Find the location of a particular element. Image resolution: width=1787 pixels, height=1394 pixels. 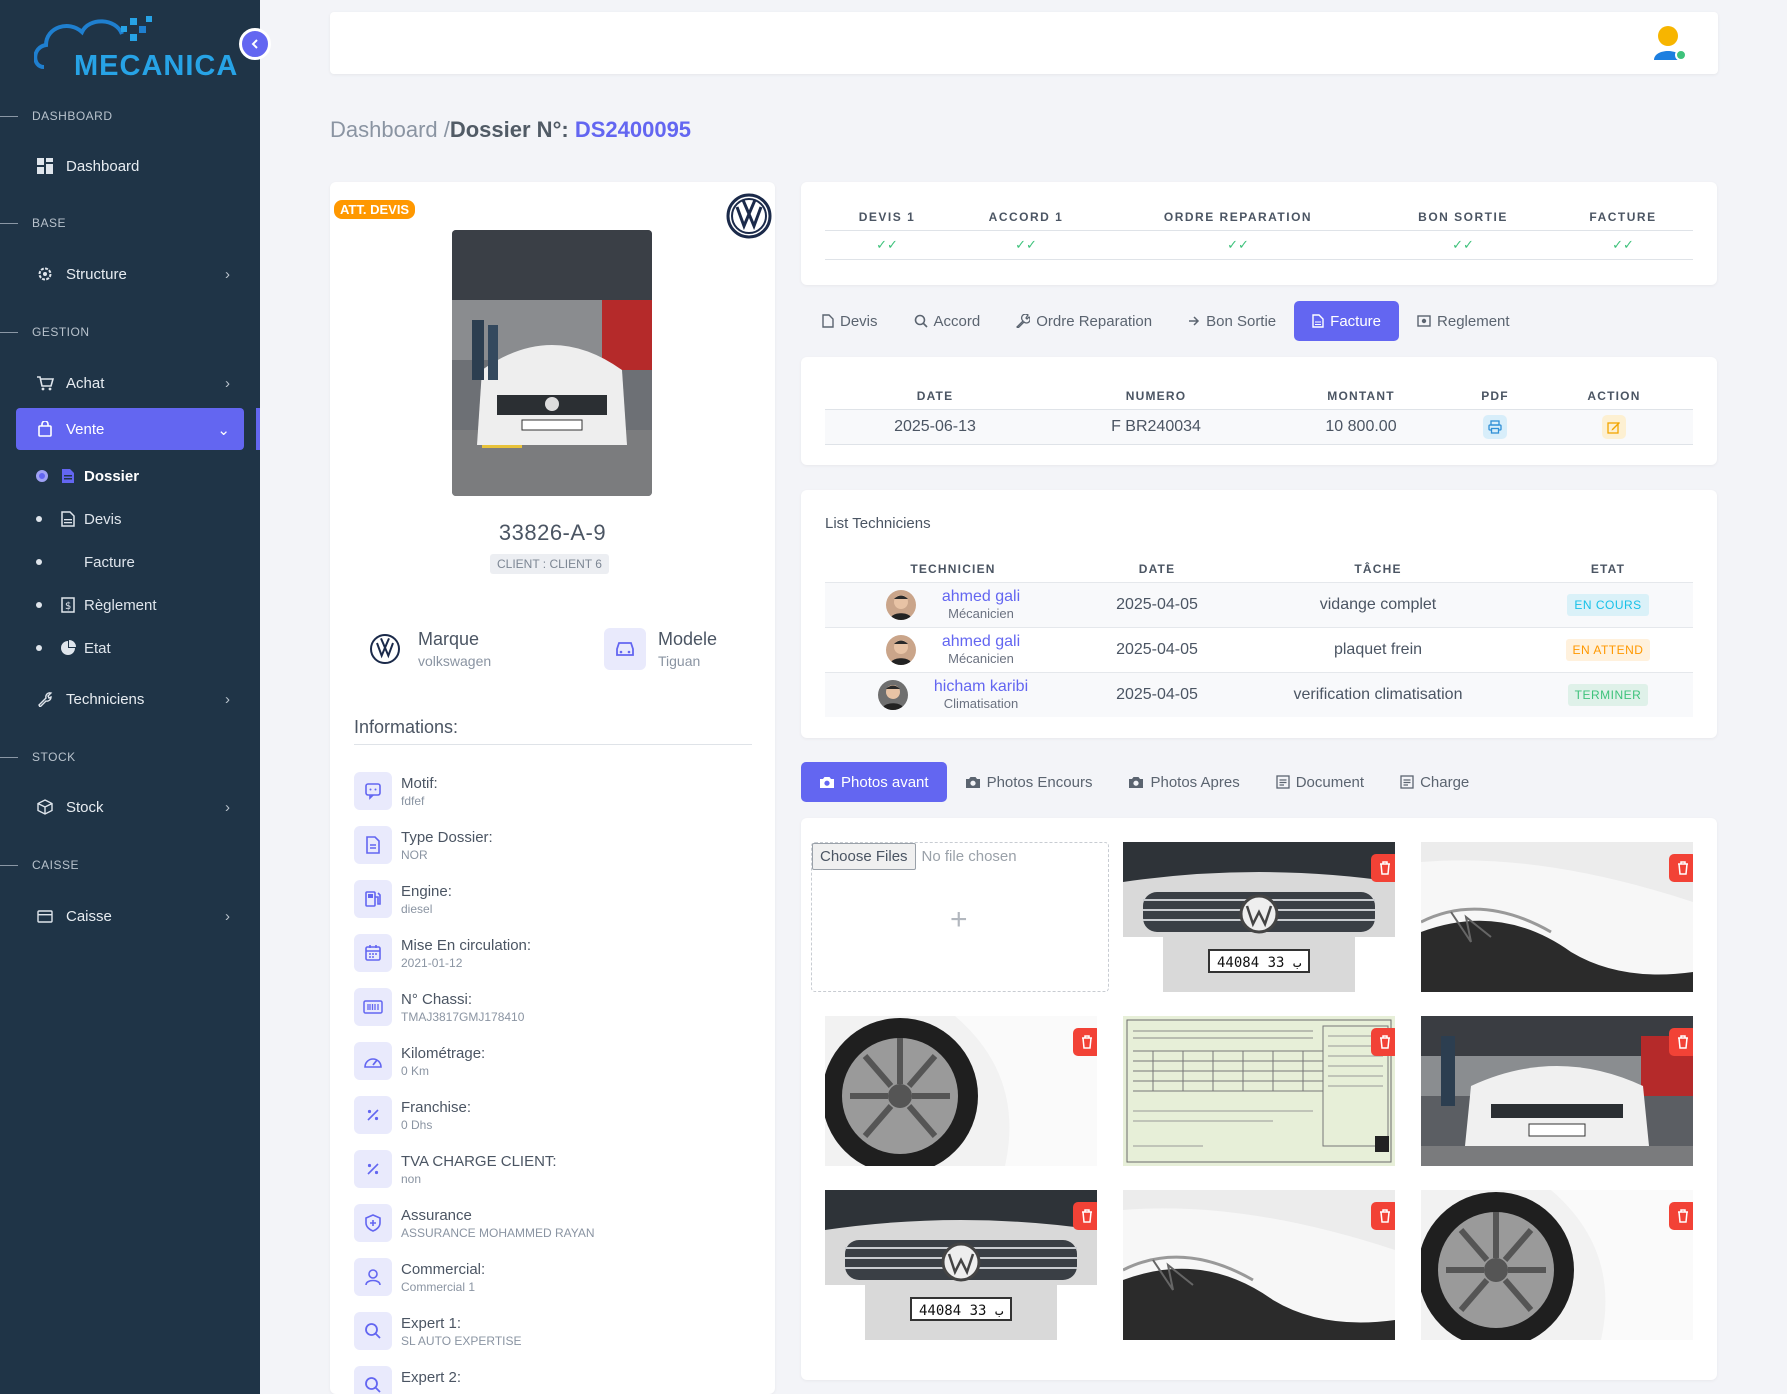

calendar-icon is located at coordinates (373, 953).